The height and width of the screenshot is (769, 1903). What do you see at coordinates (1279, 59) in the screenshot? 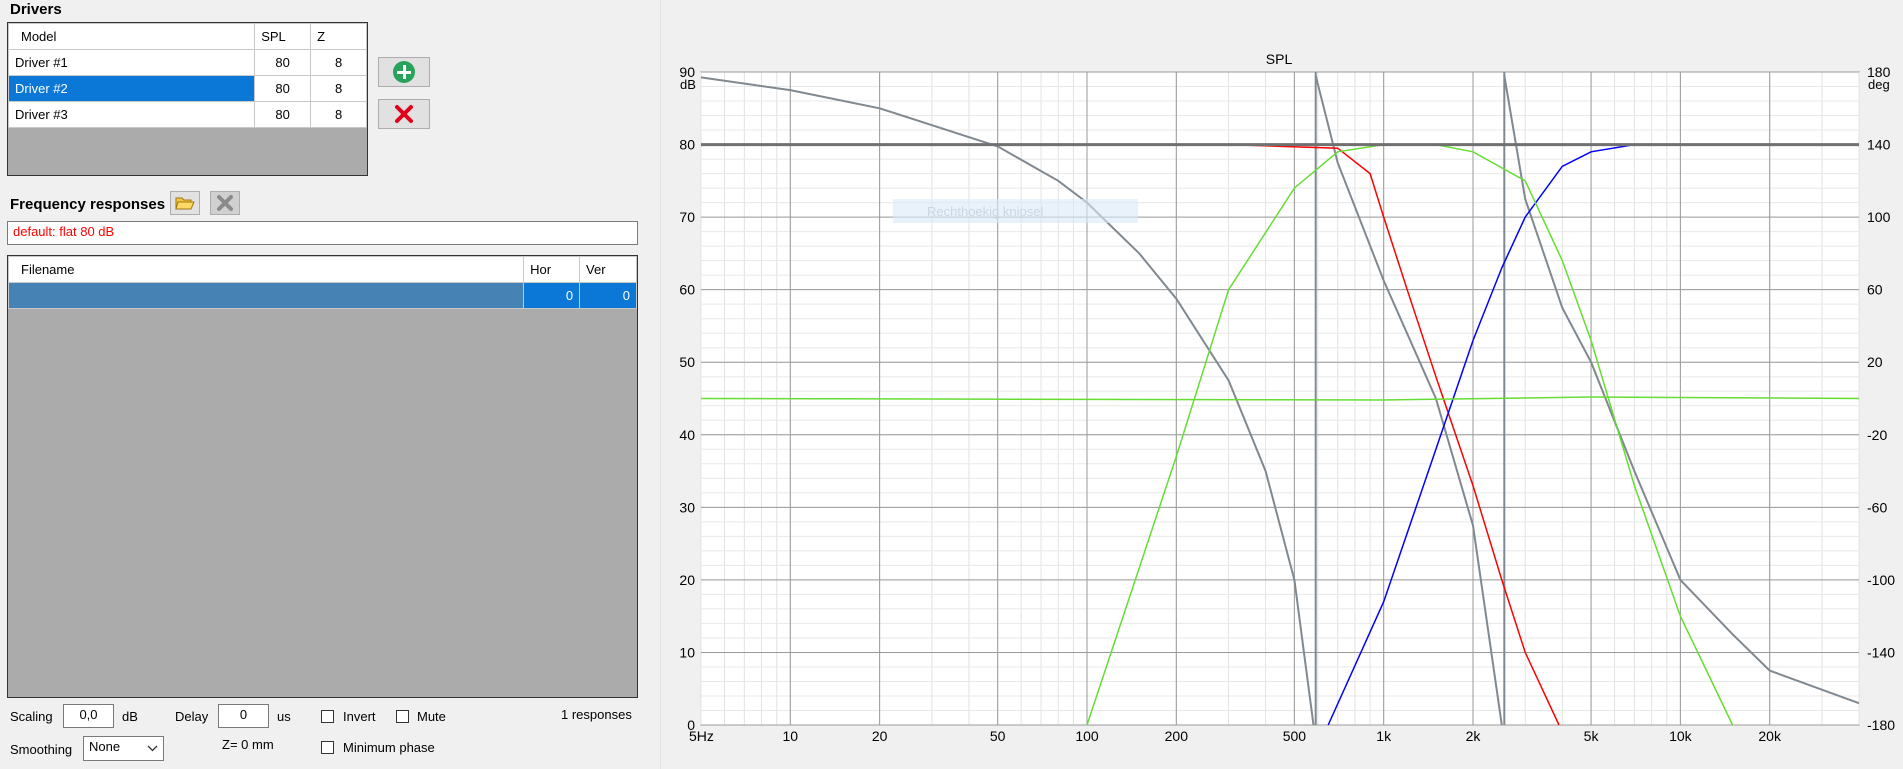
I see `chart-title: SPL` at bounding box center [1279, 59].